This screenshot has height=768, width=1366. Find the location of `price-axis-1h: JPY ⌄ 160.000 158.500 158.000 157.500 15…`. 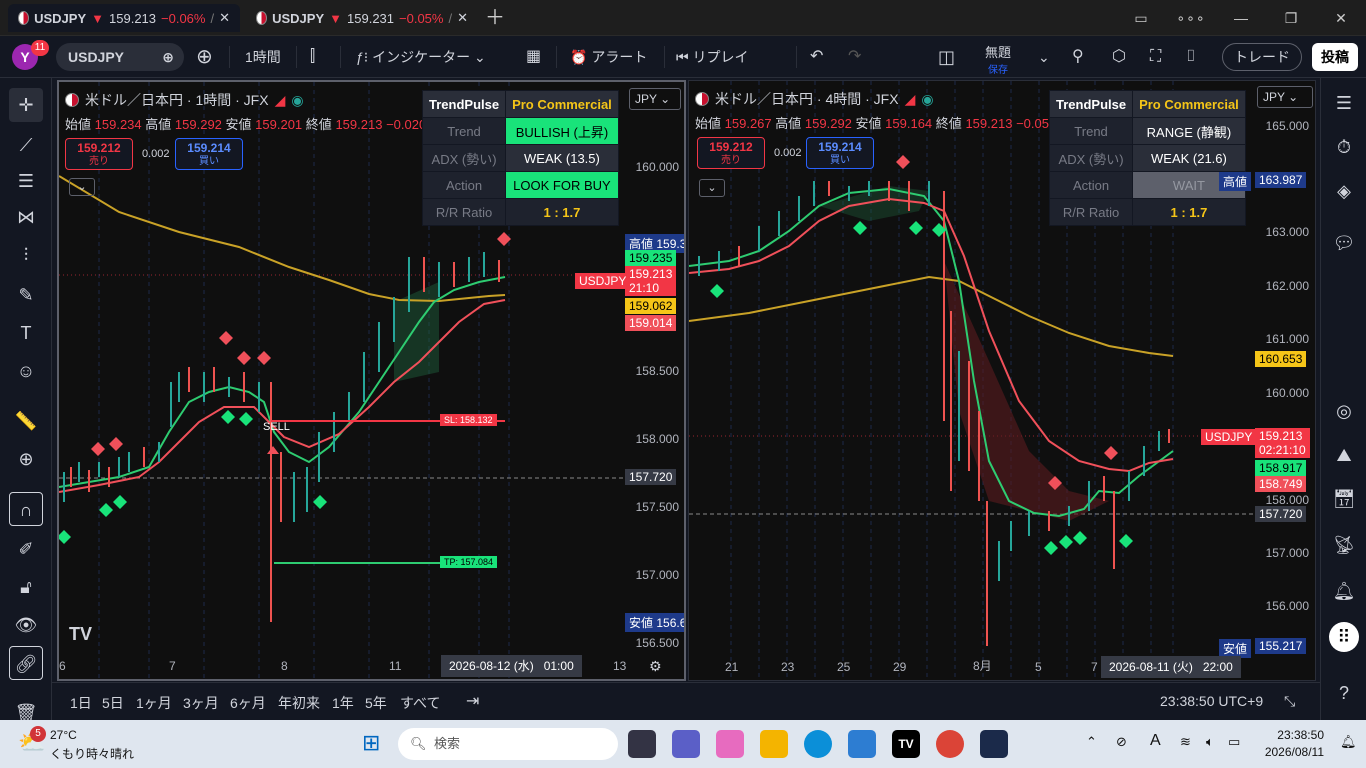

price-axis-1h: JPY ⌄ 160.000 158.500 158.000 157.500 15… is located at coordinates (654, 380).